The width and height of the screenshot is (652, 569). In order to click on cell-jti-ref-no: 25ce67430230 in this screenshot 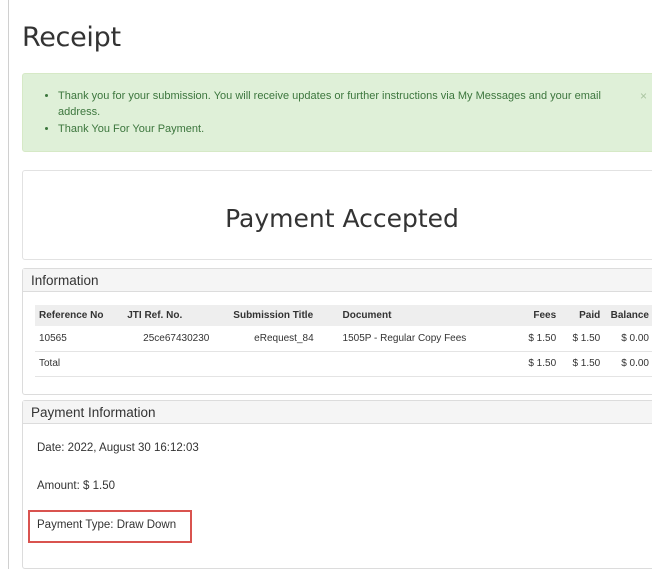, I will do `click(176, 339)`.